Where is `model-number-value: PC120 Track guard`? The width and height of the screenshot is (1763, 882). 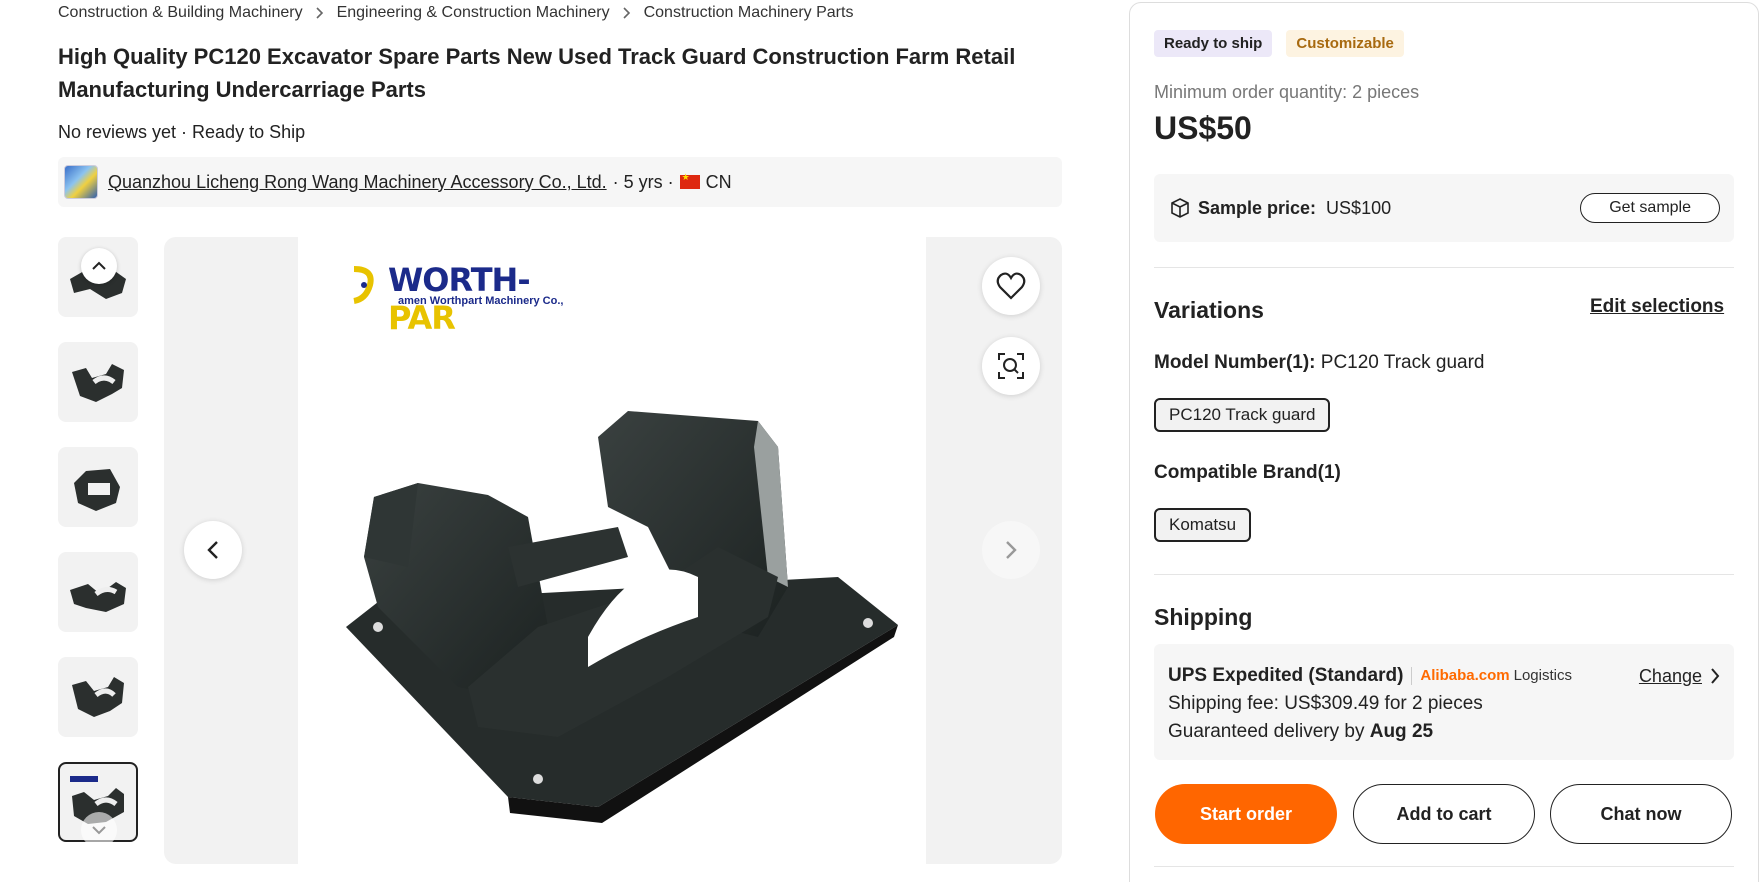
model-number-value: PC120 Track guard is located at coordinates (1402, 362).